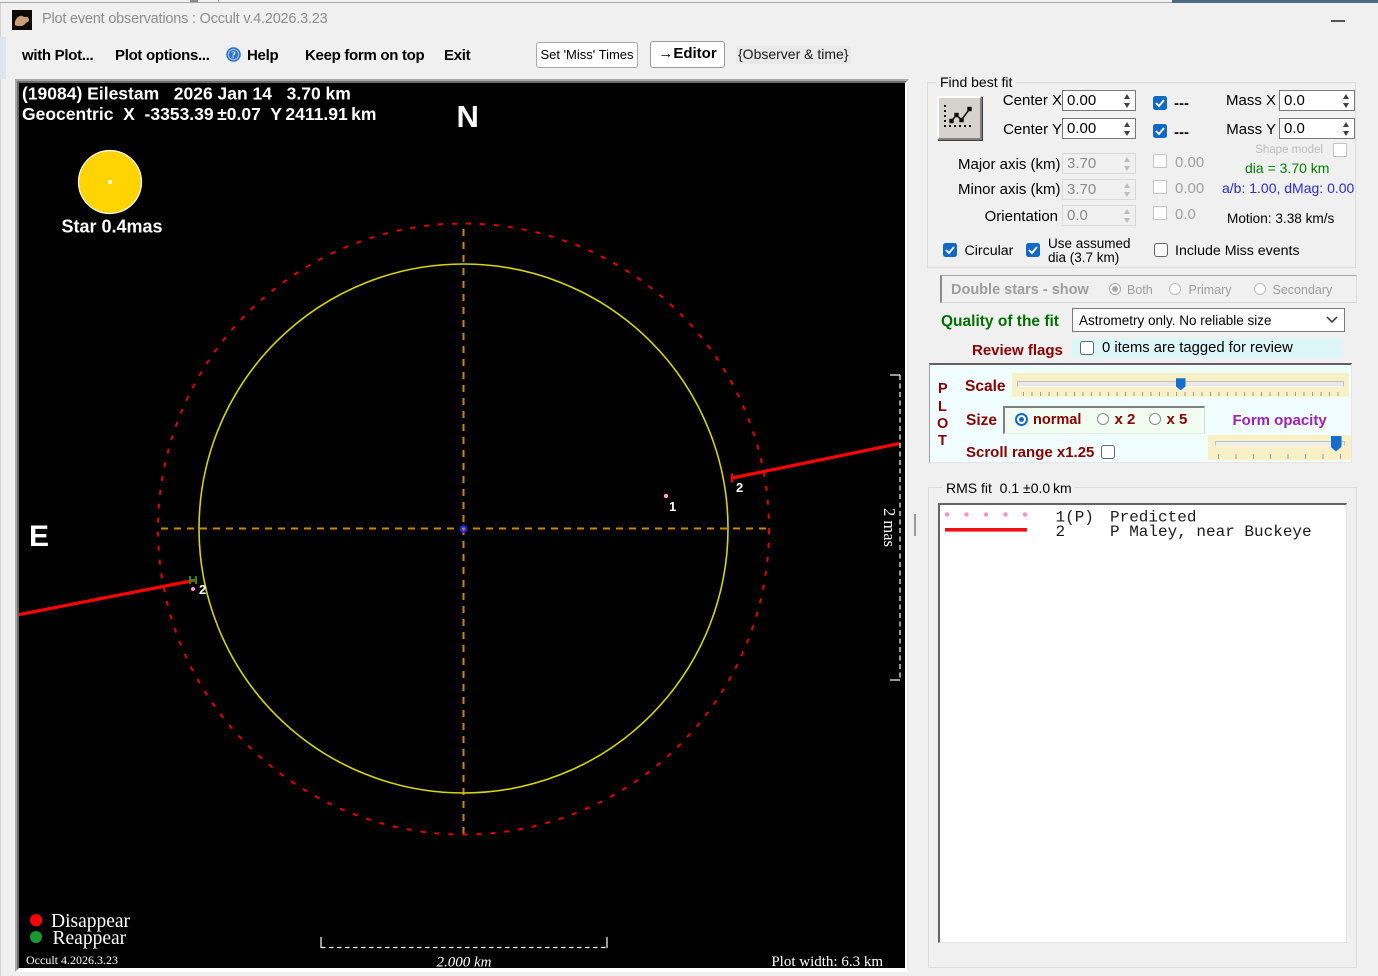 Image resolution: width=1378 pixels, height=976 pixels. I want to click on svg-text: 2 mas, so click(889, 527).